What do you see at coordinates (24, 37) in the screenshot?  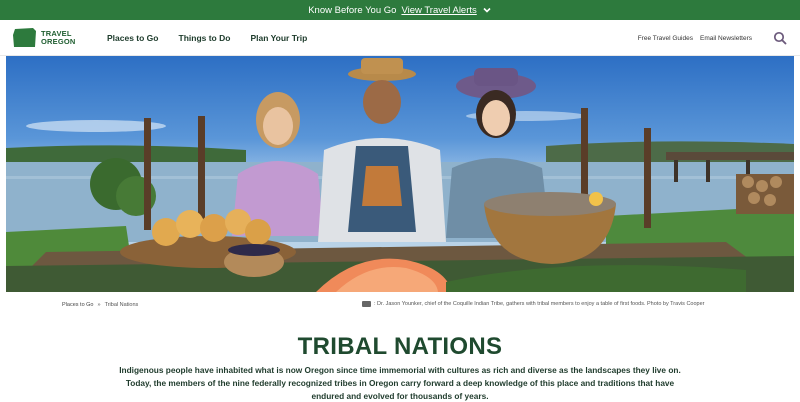 I see `oregon-logo-icon` at bounding box center [24, 37].